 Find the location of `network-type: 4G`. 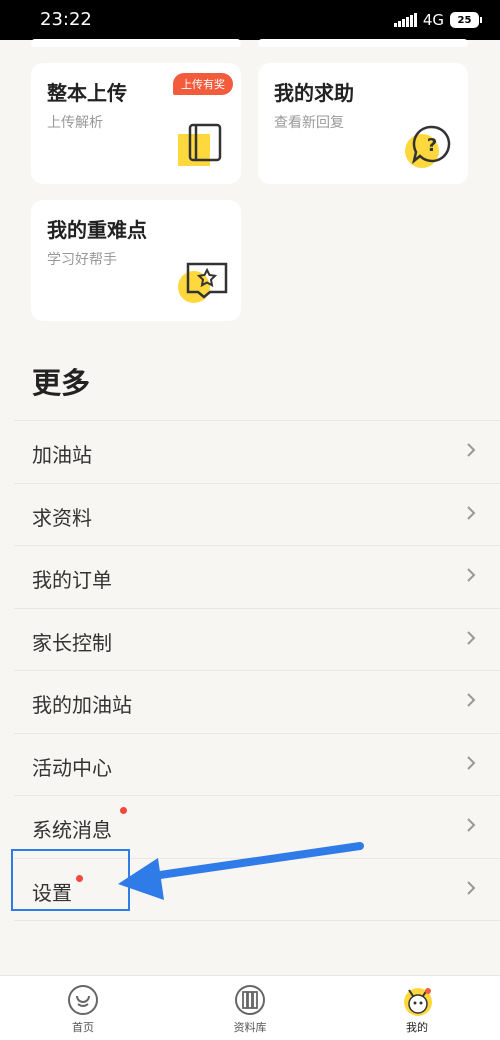

network-type: 4G is located at coordinates (433, 20).